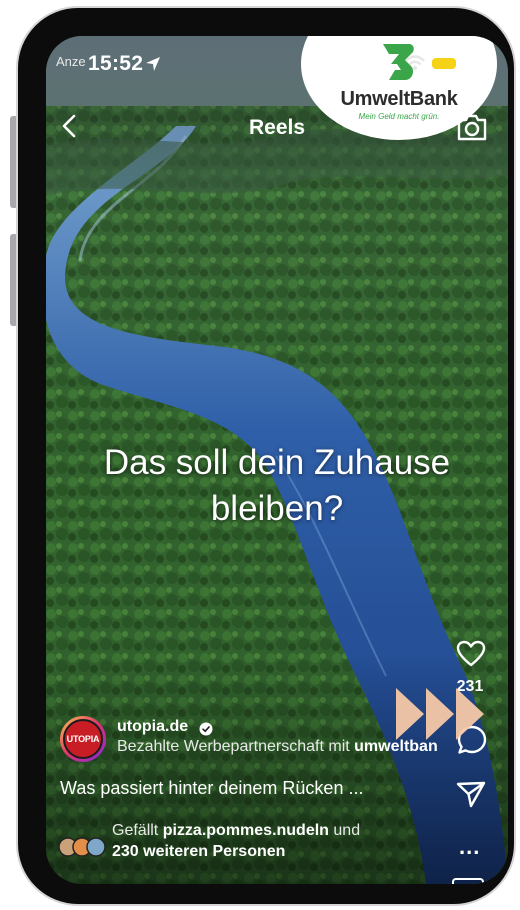 This screenshot has height=910, width=520. Describe the element at coordinates (399, 99) in the screenshot. I see `sponsor-brand-name: UmweltBank` at that location.